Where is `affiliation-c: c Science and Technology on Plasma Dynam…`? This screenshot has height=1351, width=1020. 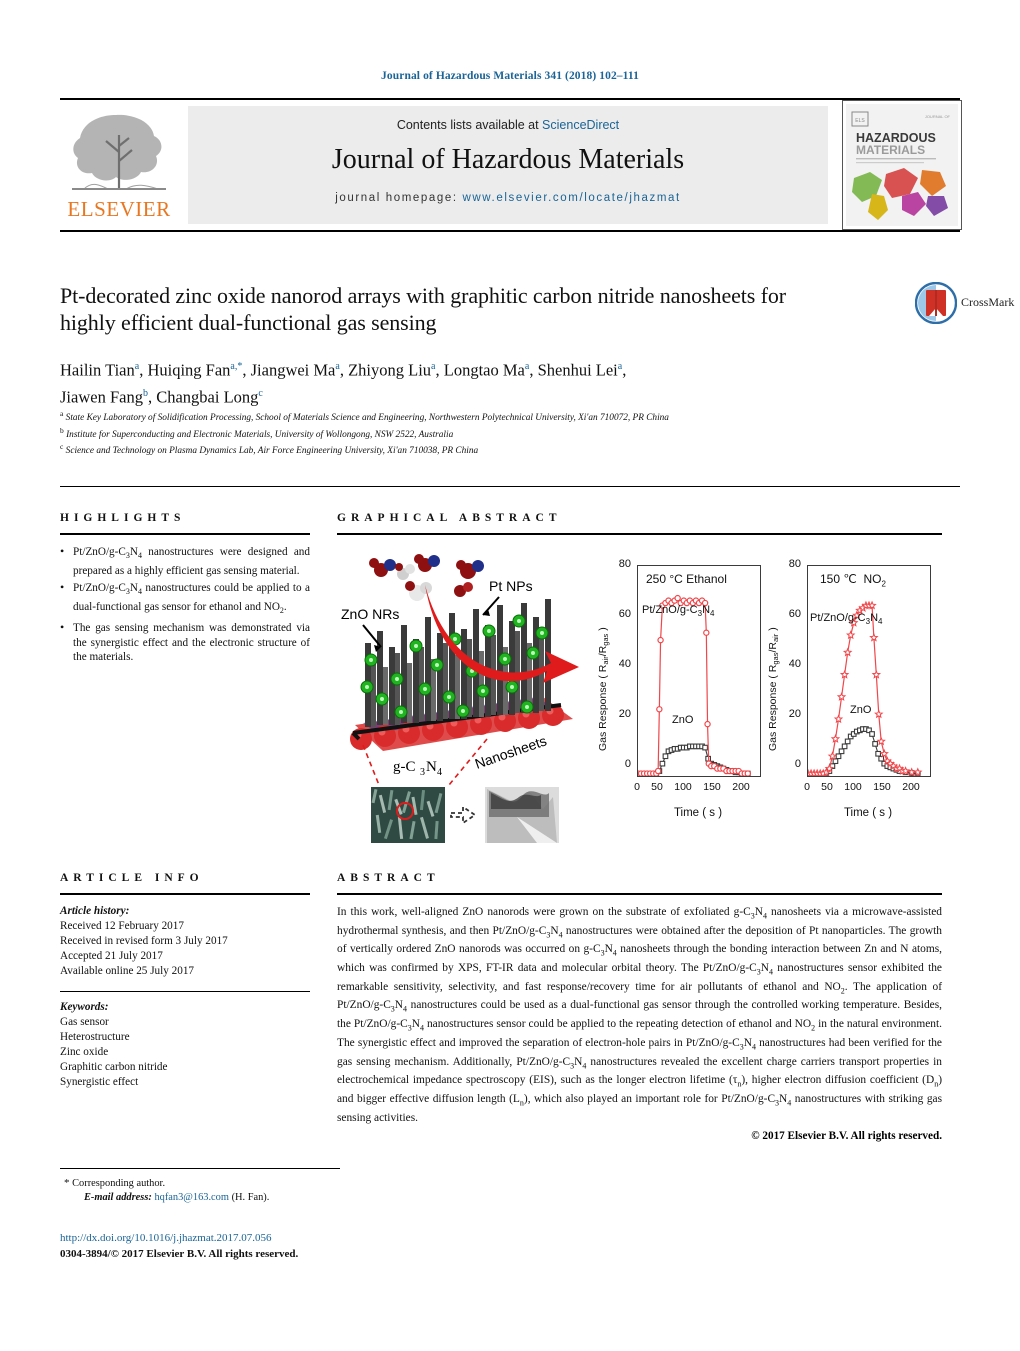
affiliation-c: c Science and Technology on Plasma Dynam… is located at coordinates (269, 449).